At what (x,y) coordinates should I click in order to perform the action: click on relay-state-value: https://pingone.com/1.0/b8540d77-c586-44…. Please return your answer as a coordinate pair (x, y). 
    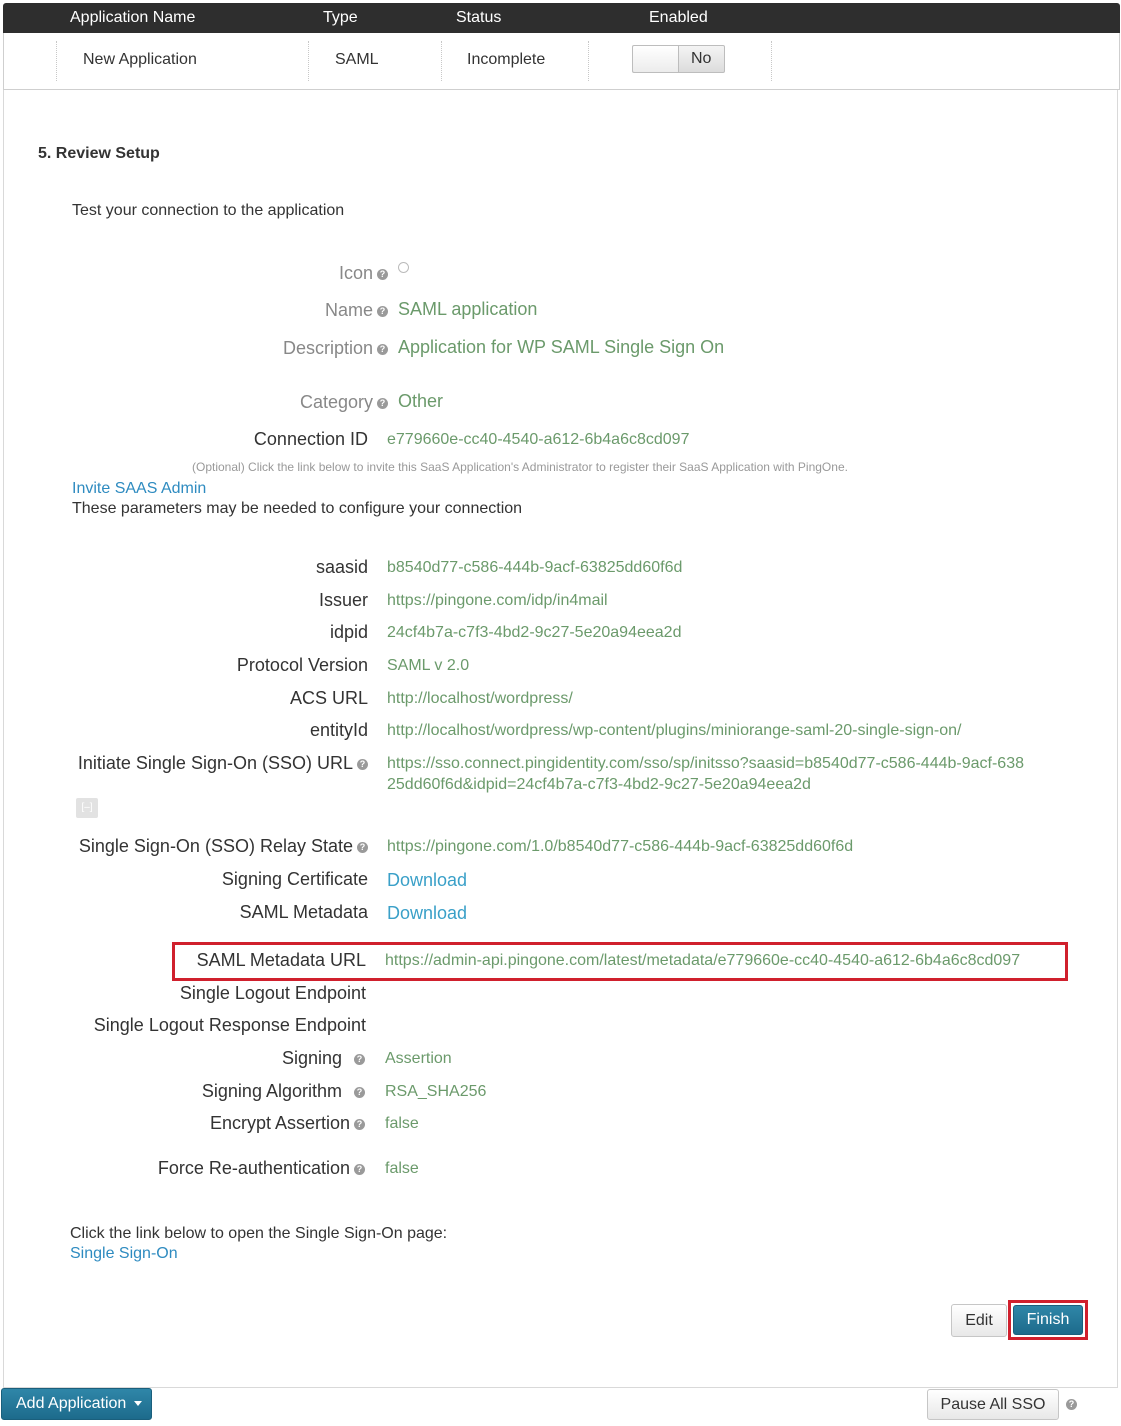
    Looking at the image, I should click on (620, 846).